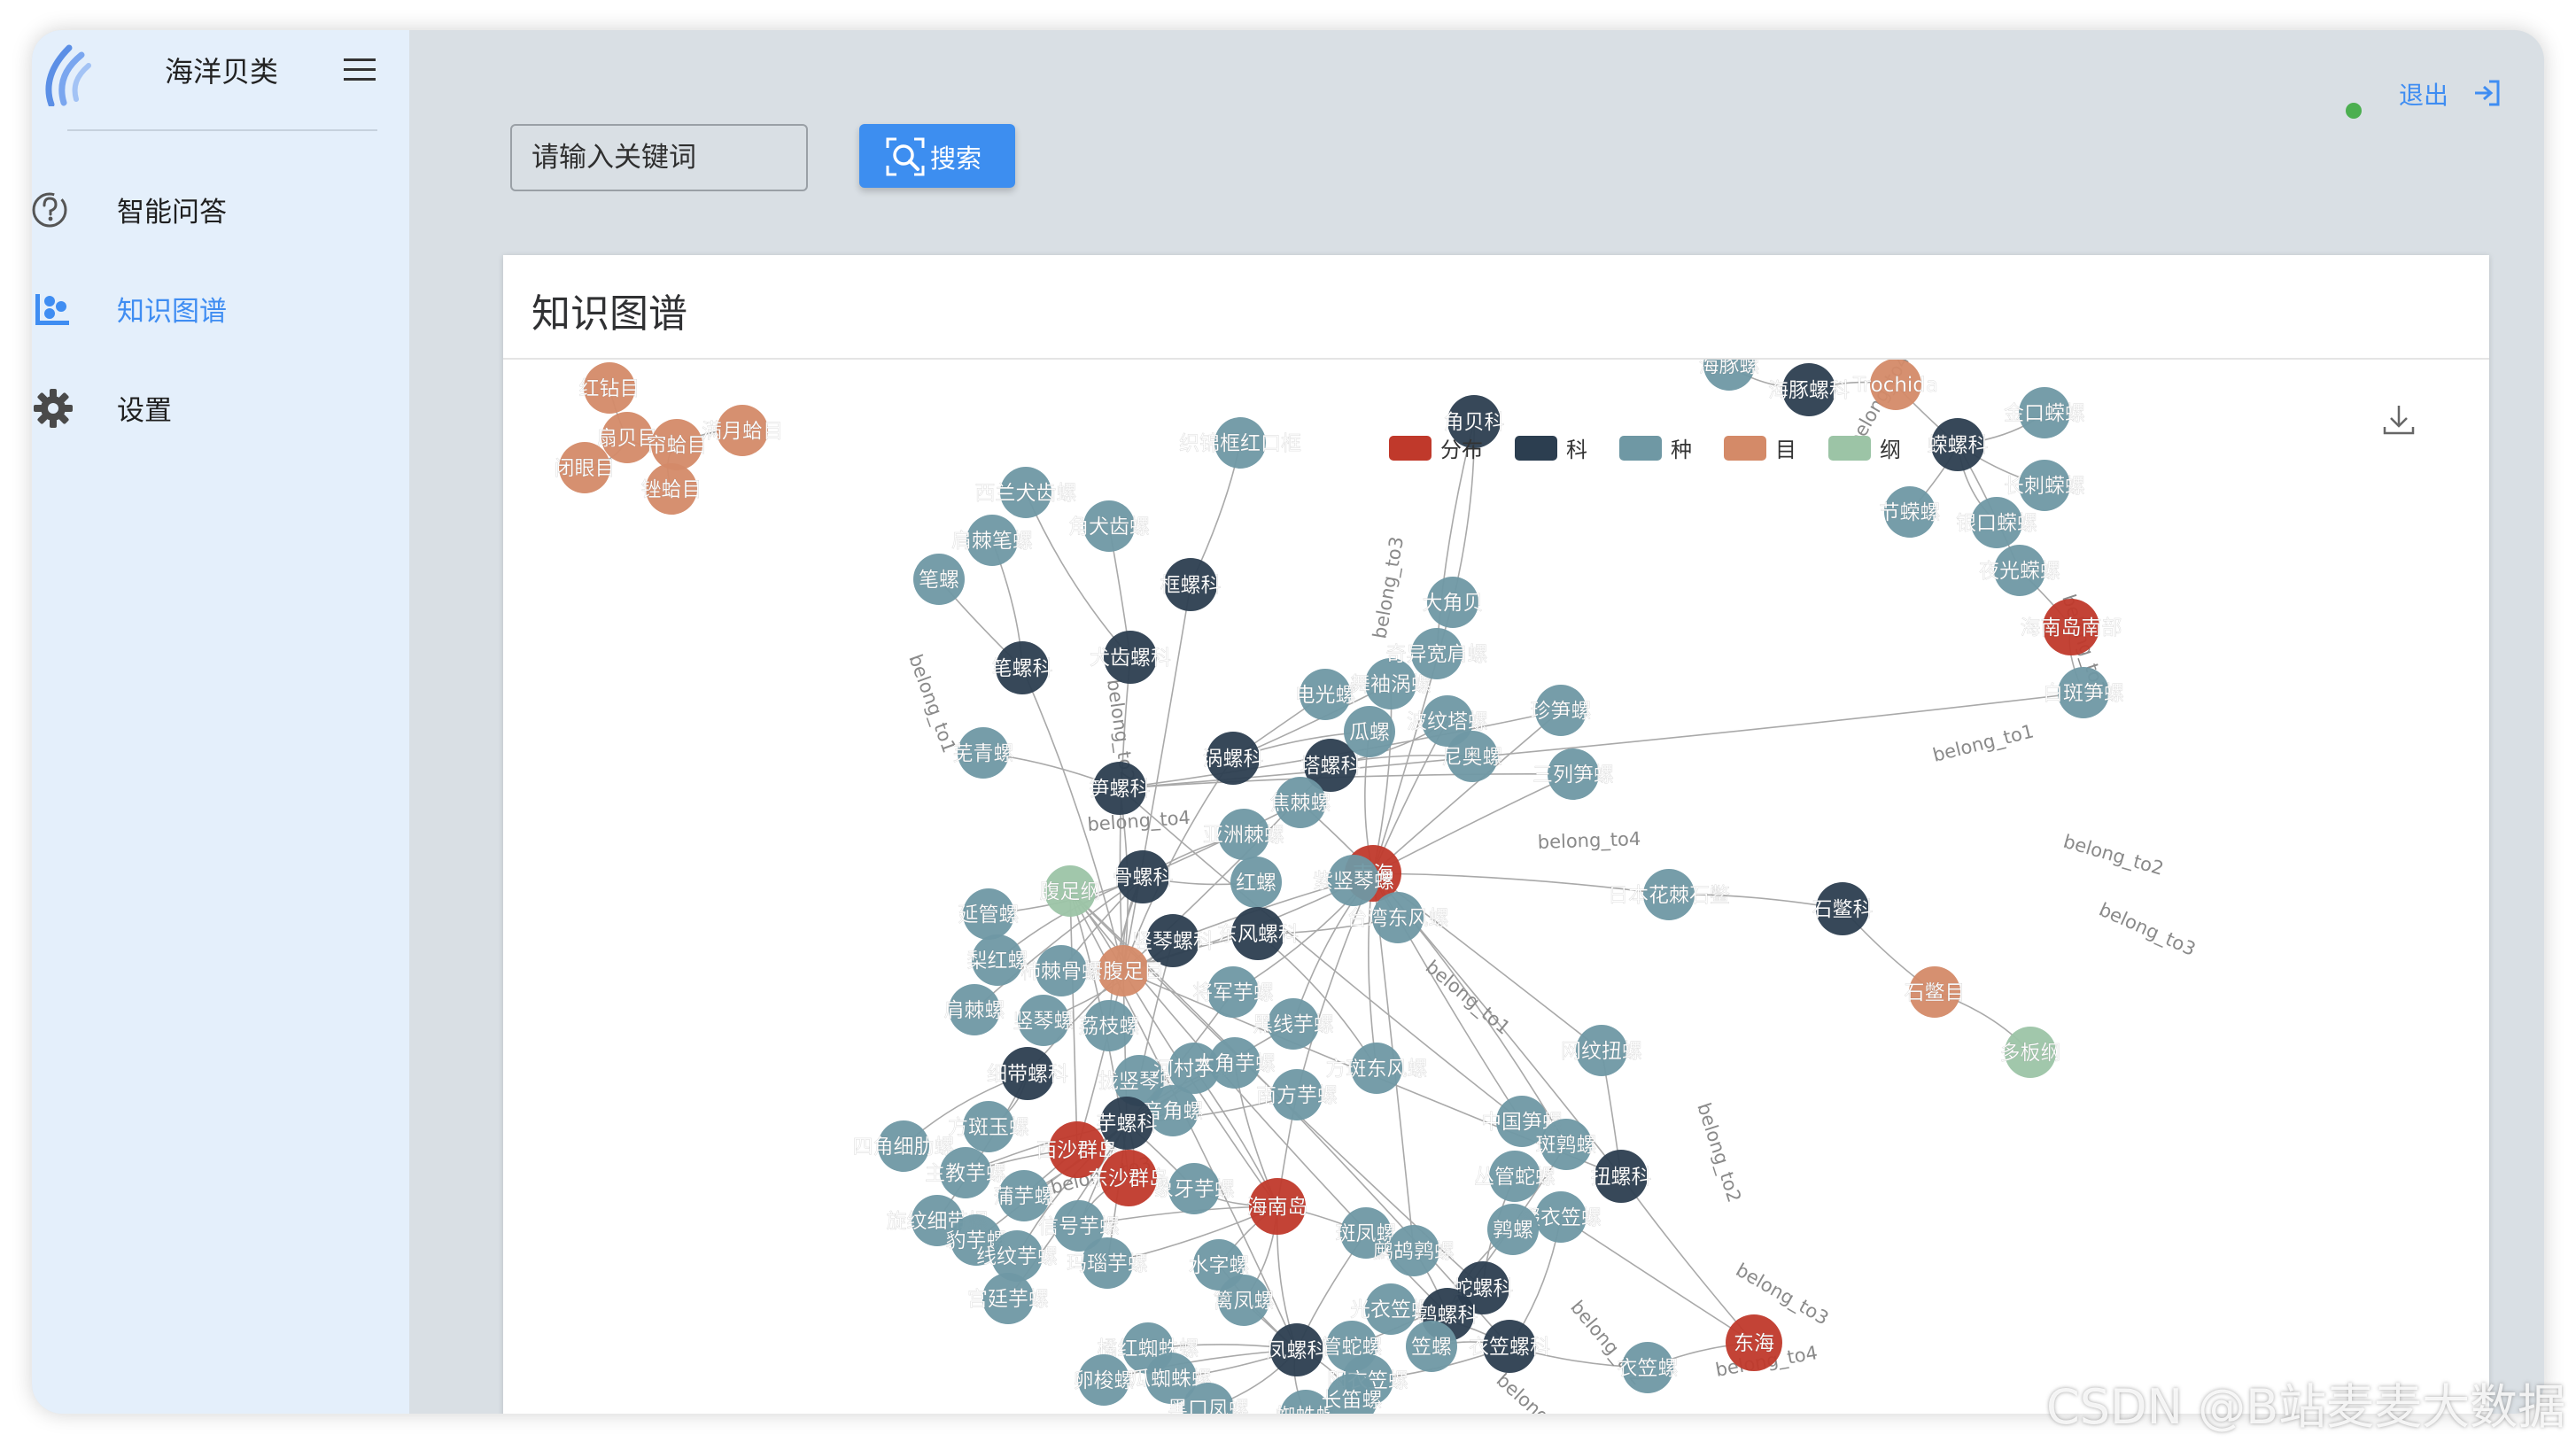  I want to click on node-label: 扭螺科, so click(1621, 1177).